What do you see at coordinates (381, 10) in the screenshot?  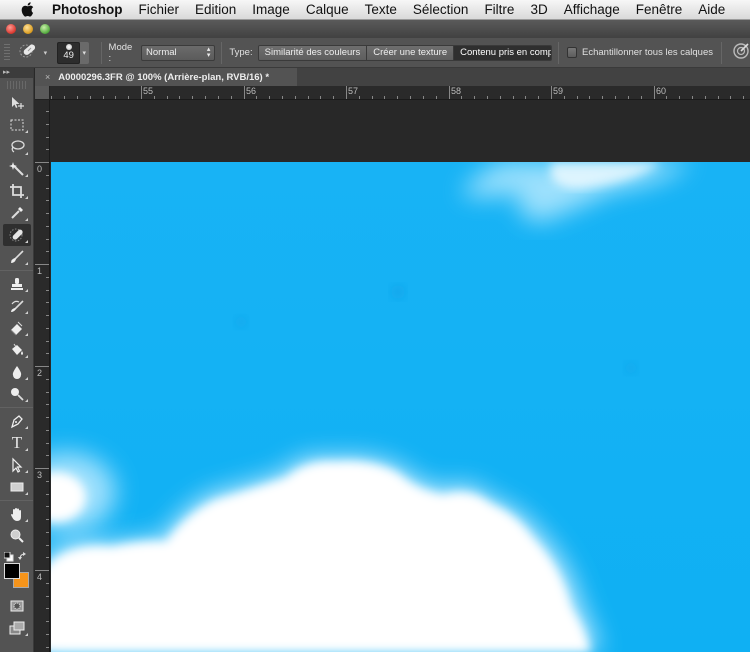 I see `menu-texte: Texte` at bounding box center [381, 10].